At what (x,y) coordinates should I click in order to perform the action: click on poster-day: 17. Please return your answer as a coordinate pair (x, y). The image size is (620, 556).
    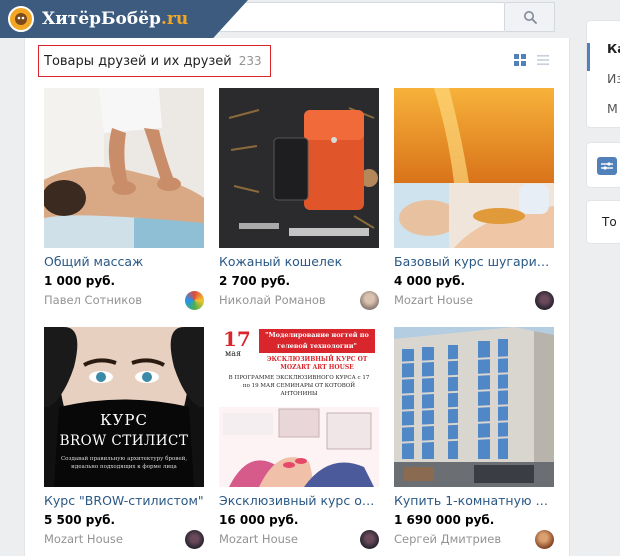
    Looking at the image, I should click on (237, 339).